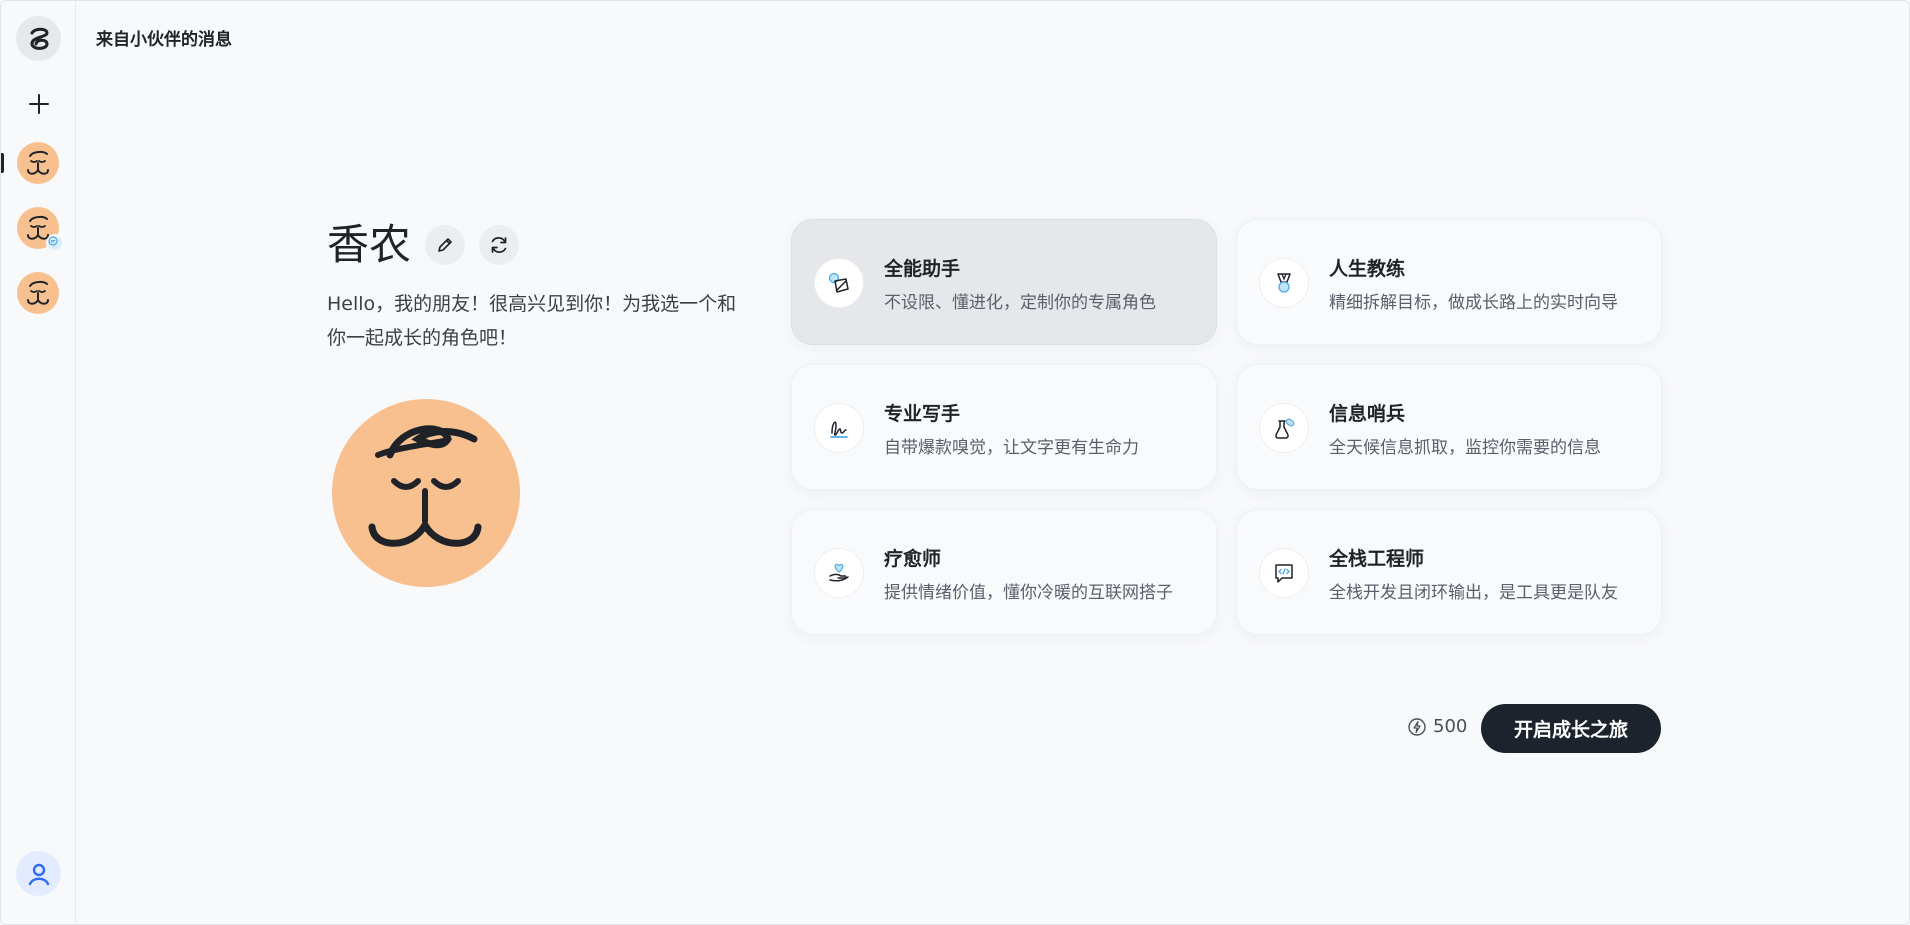  What do you see at coordinates (1571, 728) in the screenshot?
I see `start-journey-button: 开启成长之旅` at bounding box center [1571, 728].